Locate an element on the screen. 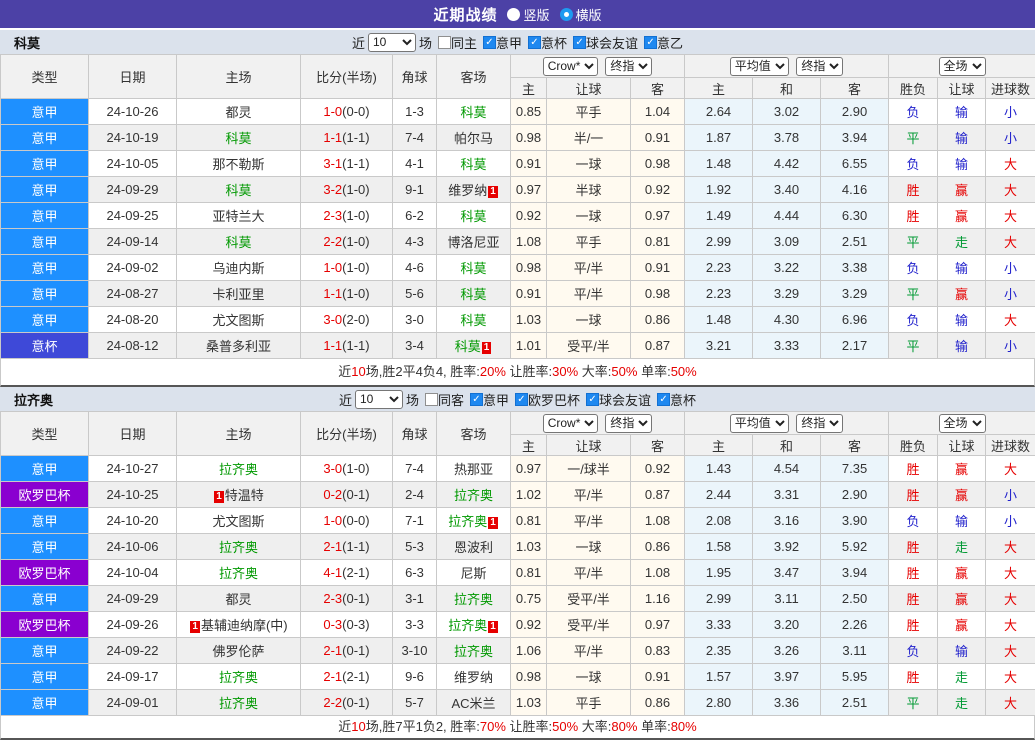 This screenshot has width=1035, height=740. score-cell: 1-1(1-1) is located at coordinates (347, 138).